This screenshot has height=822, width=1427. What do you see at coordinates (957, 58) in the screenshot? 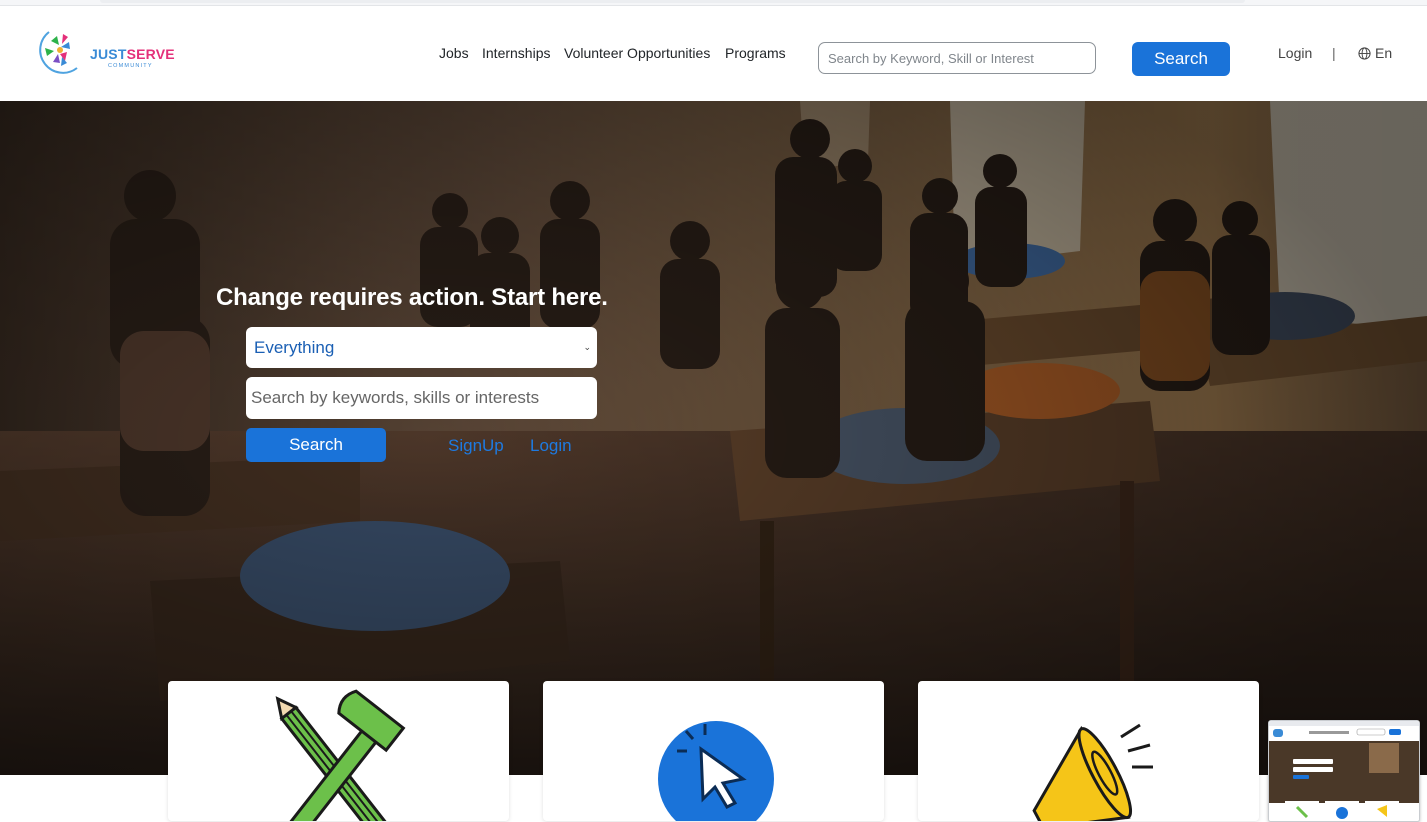
I see `header-search-input` at bounding box center [957, 58].